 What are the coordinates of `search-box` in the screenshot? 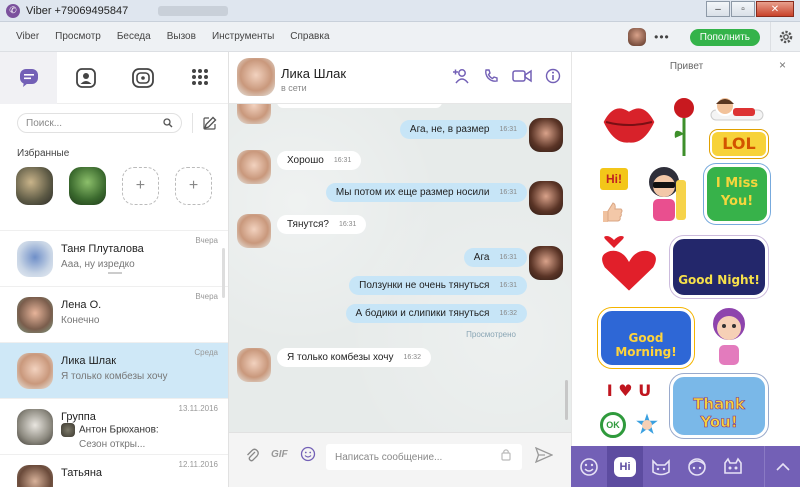 It's located at (99, 123).